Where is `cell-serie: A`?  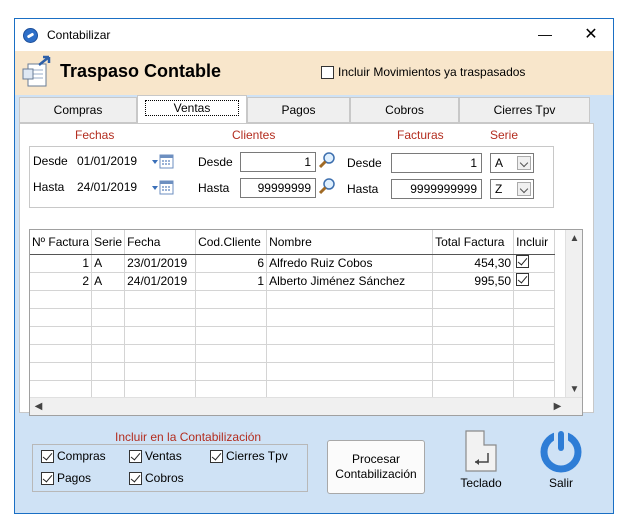
cell-serie: A is located at coordinates (108, 263).